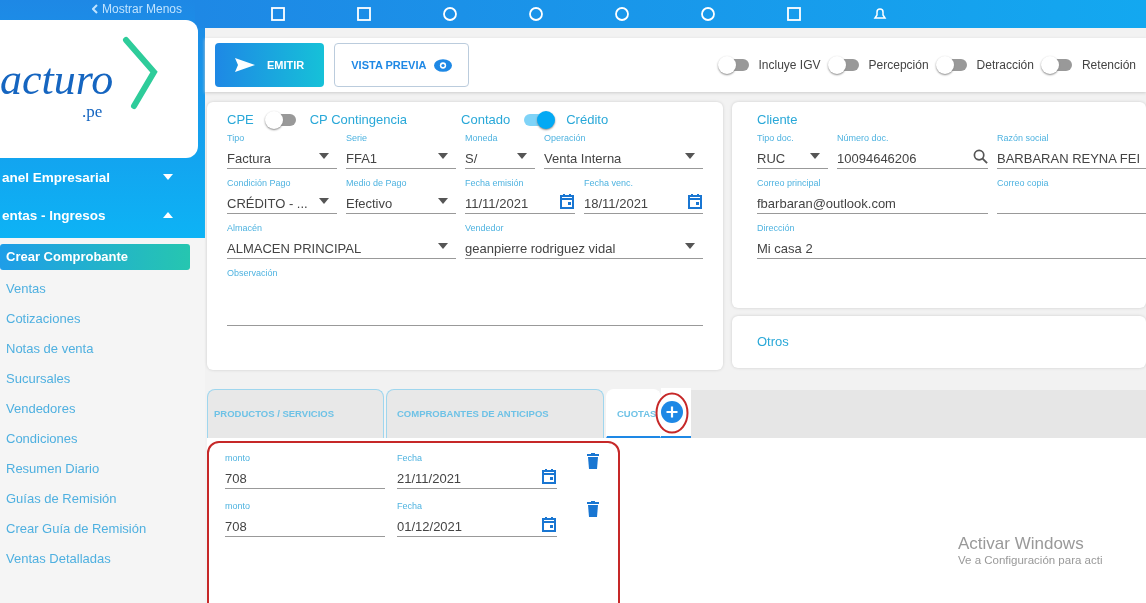 The width and height of the screenshot is (1146, 603). What do you see at coordinates (401, 151) in the screenshot?
I see `select-field: Serie FFA1` at bounding box center [401, 151].